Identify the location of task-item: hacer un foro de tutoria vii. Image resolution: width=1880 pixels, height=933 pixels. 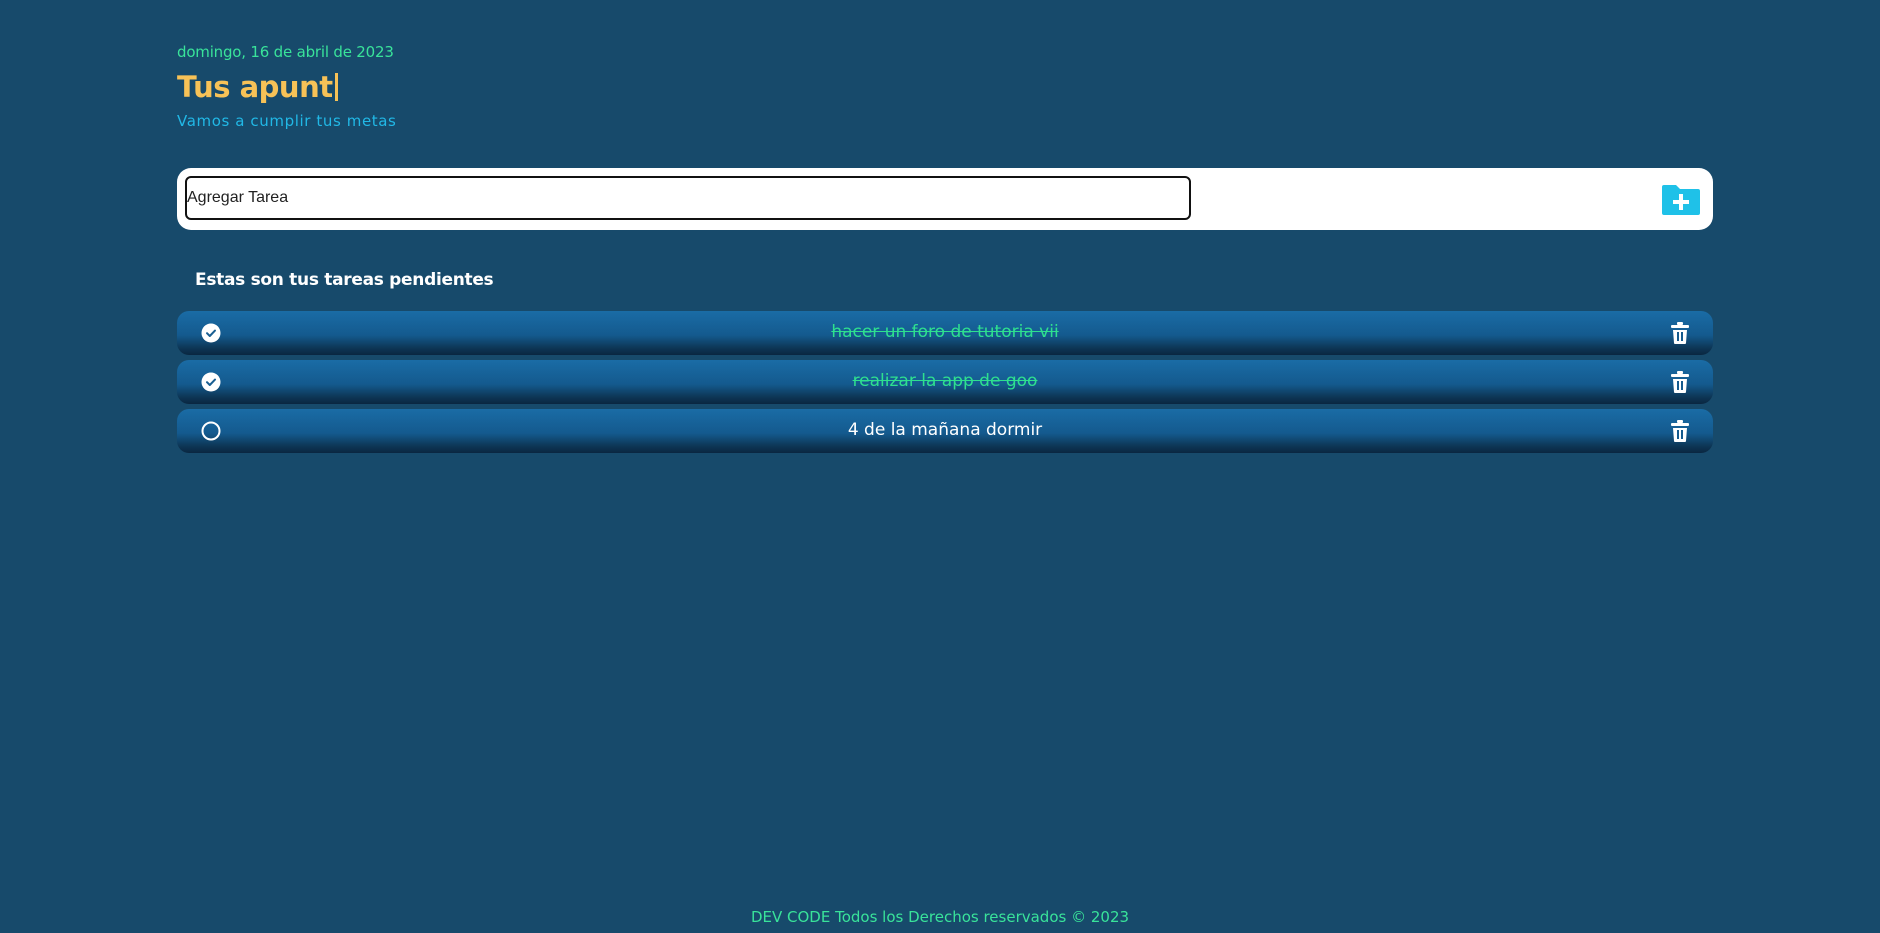
(945, 333).